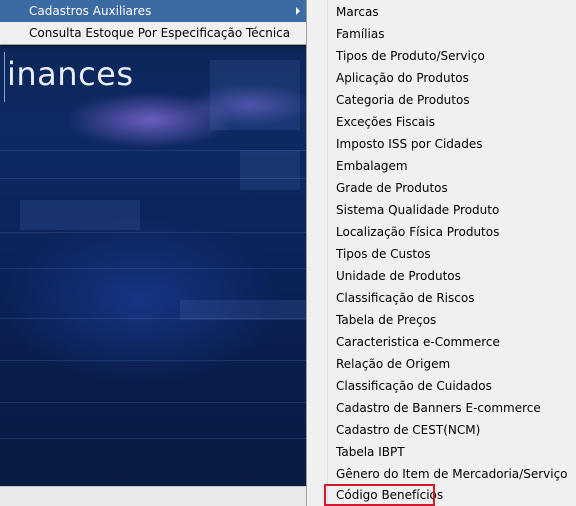 The width and height of the screenshot is (576, 506). Describe the element at coordinates (370, 452) in the screenshot. I see `submenu-item: Tabela IBPT` at that location.